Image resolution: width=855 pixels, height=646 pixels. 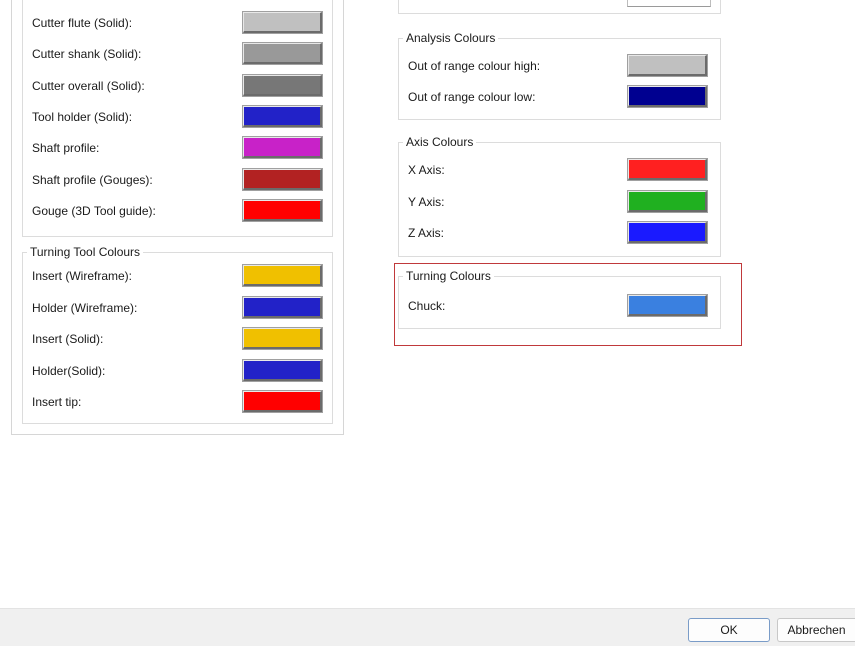 I want to click on cancel-button: Abbrechen, so click(x=816, y=630).